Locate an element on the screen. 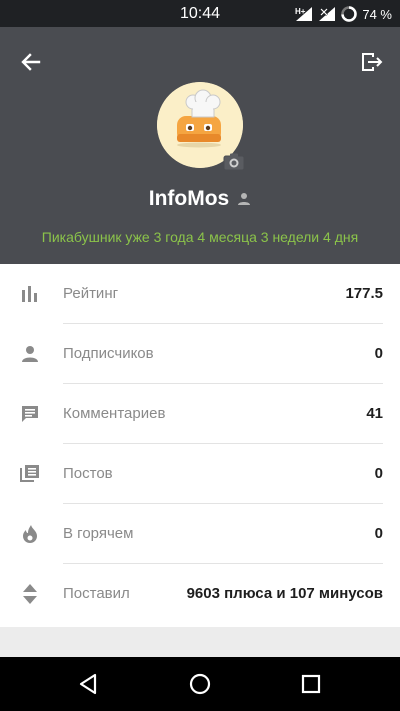  avatar is located at coordinates (201, 126).